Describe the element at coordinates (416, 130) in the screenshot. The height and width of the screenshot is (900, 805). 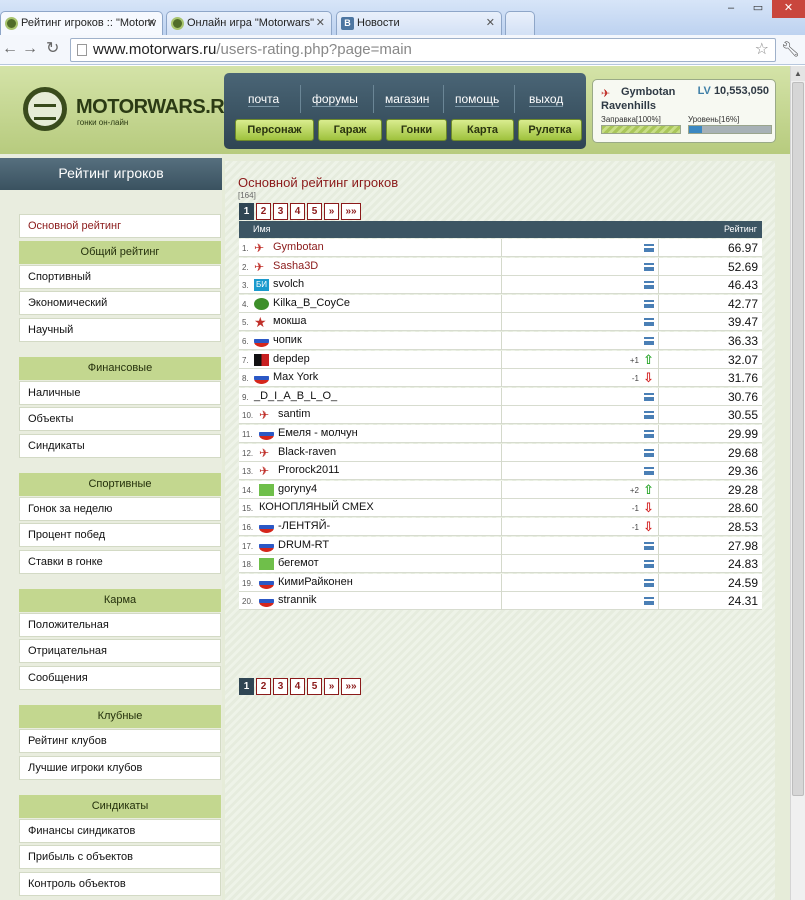
I see `races-button: Гонки` at that location.